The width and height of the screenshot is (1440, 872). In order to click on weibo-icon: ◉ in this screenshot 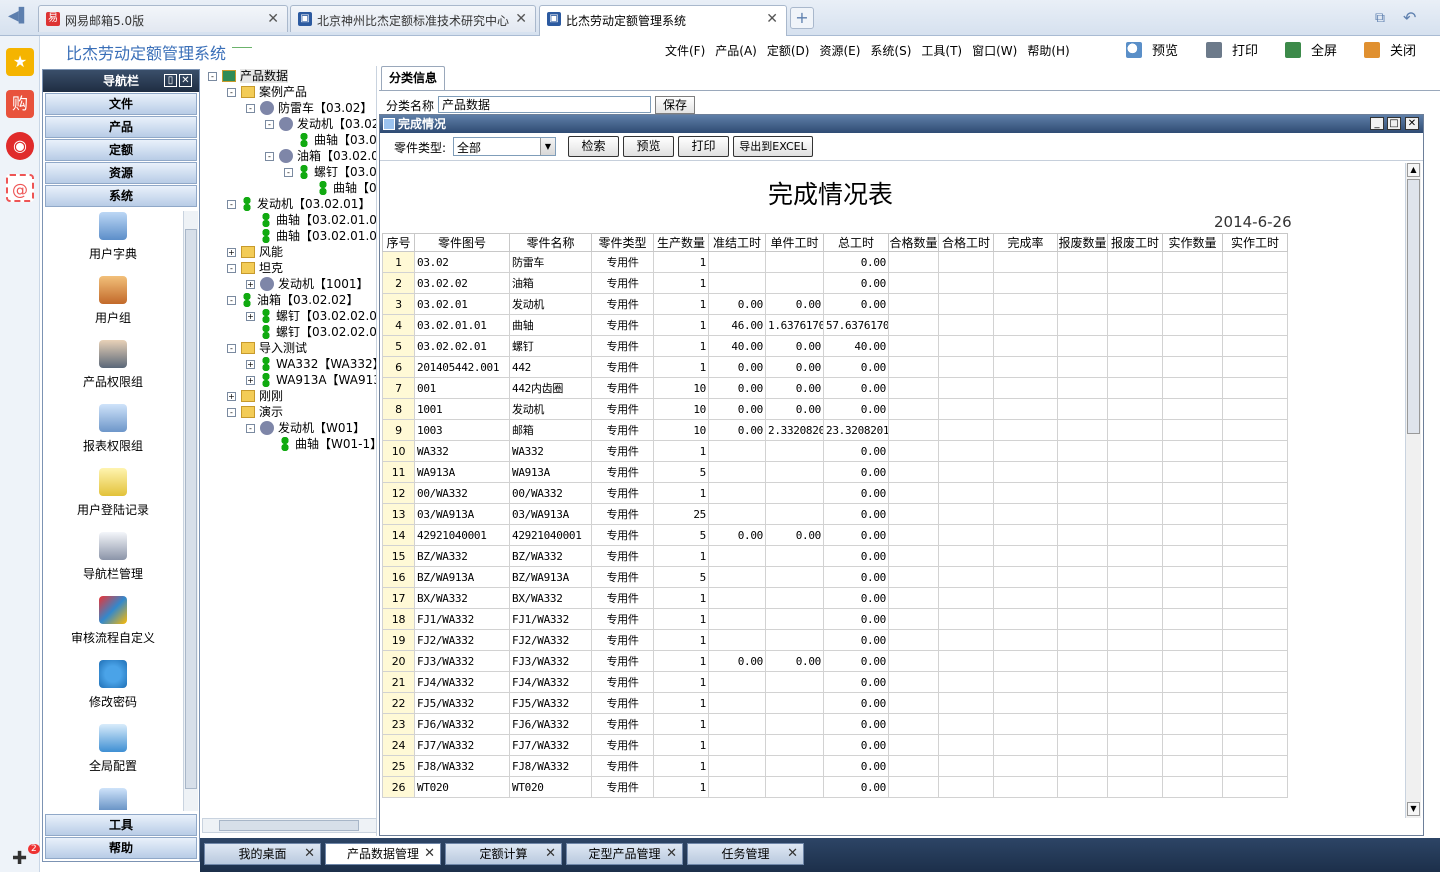, I will do `click(20, 146)`.